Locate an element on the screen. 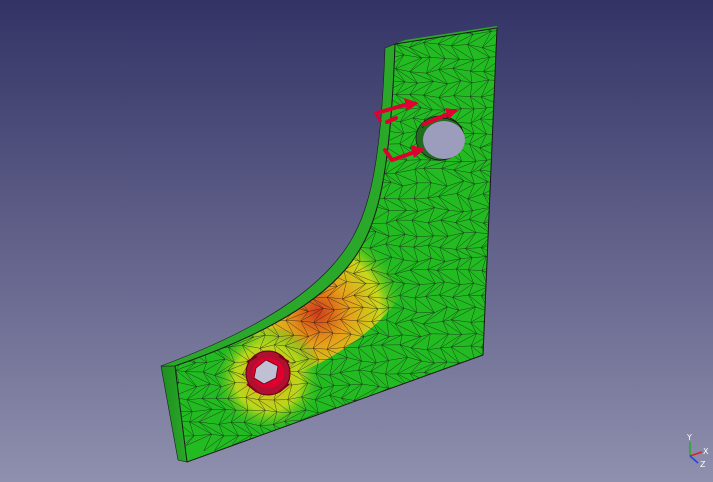  z-axis-label: Z is located at coordinates (703, 464).